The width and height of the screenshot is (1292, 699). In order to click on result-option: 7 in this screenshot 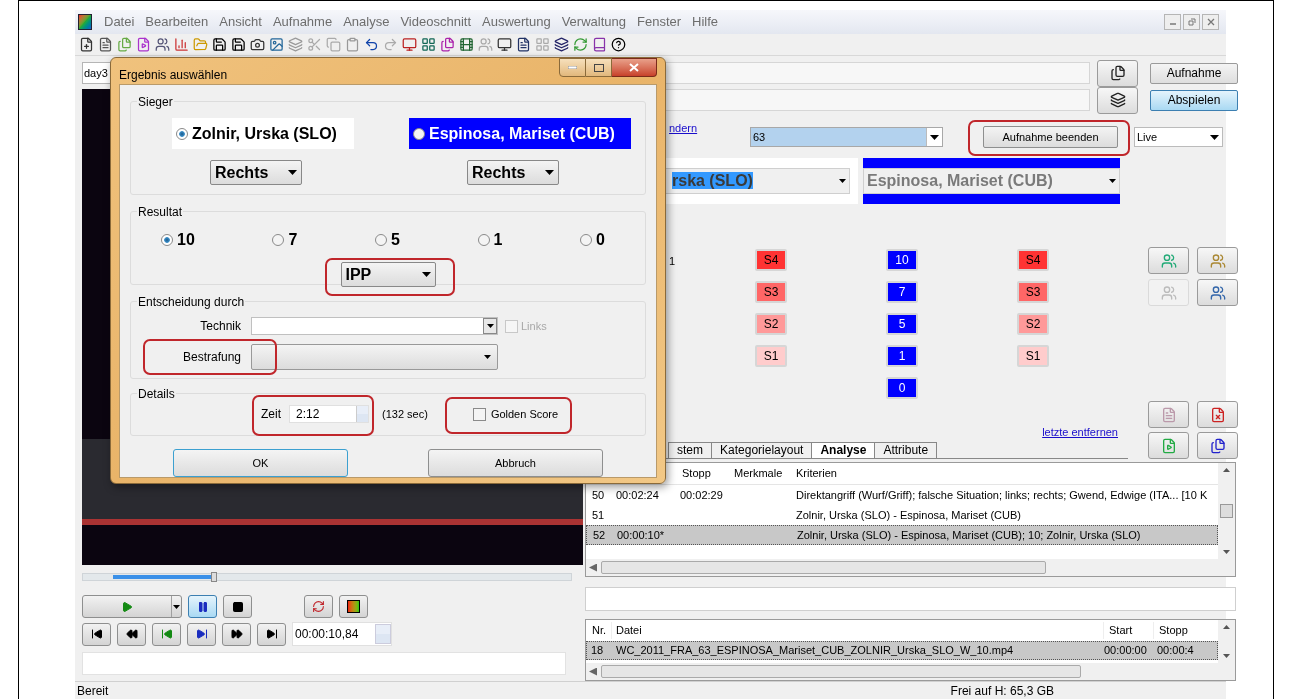, I will do `click(285, 240)`.